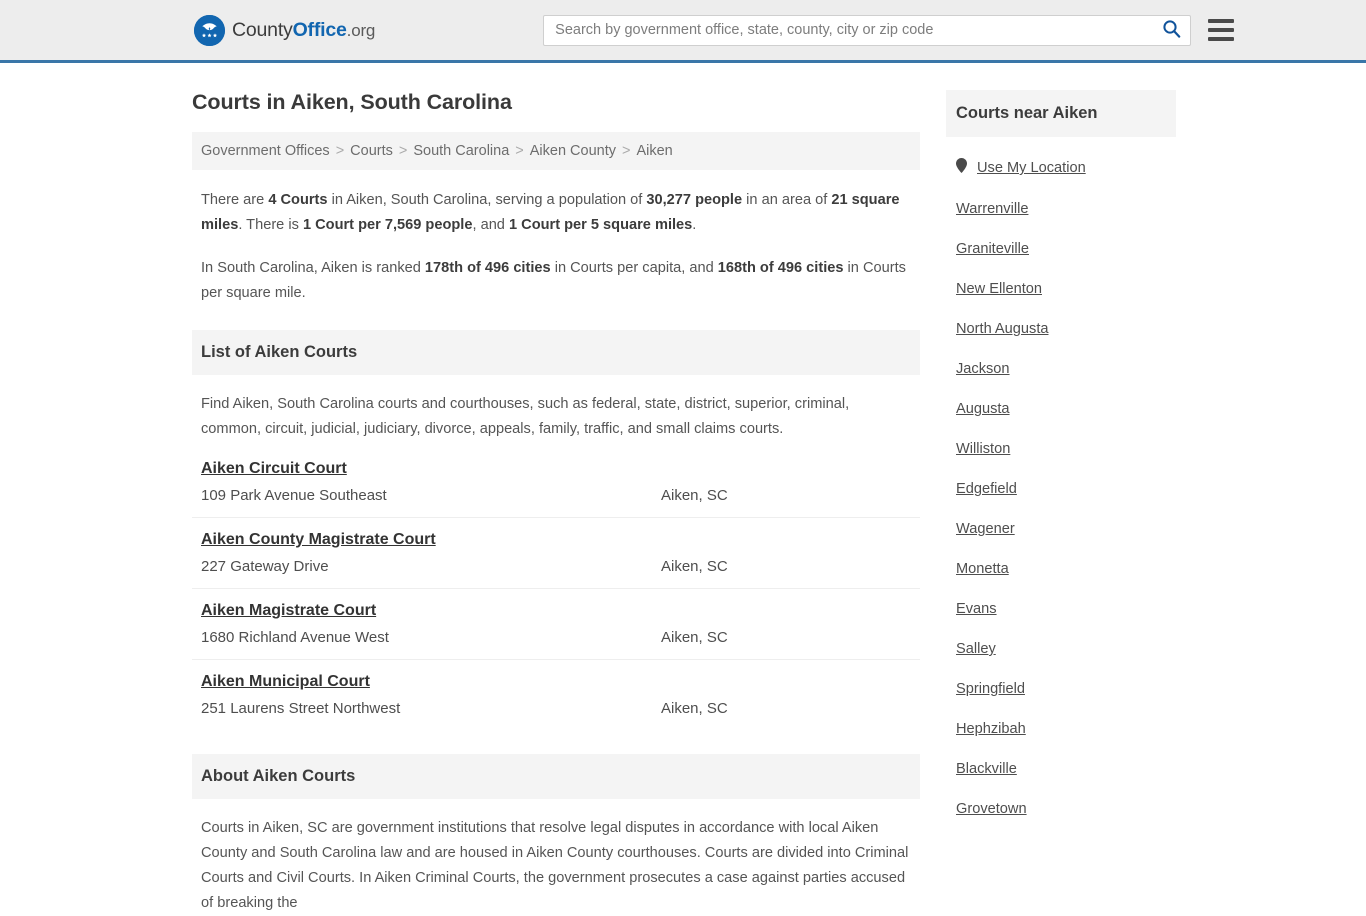  I want to click on search-input, so click(867, 30).